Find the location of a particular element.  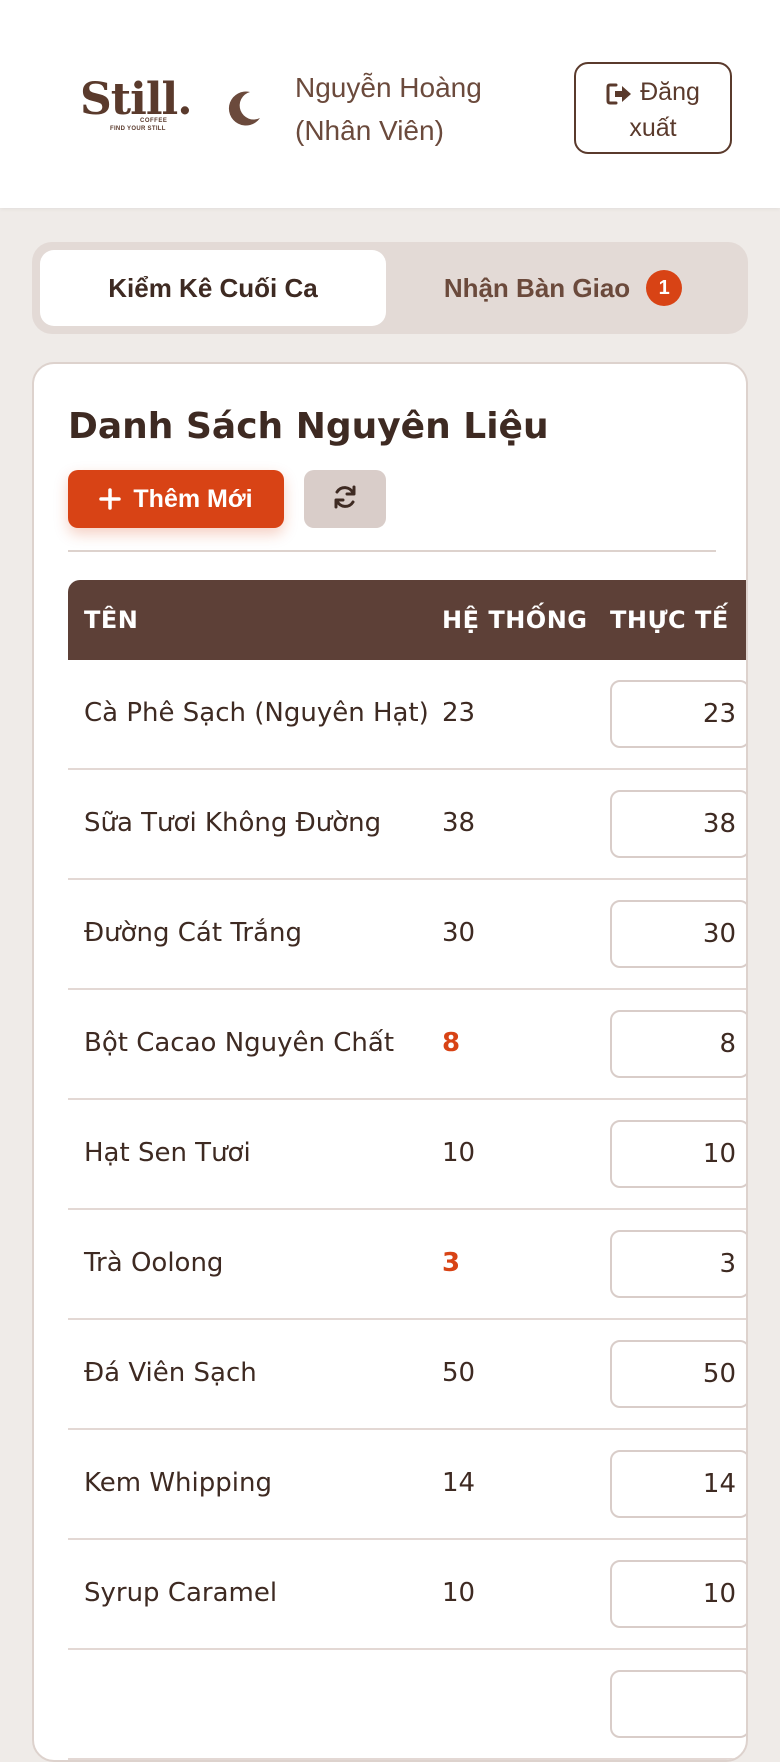

user-display-name: Nguyễn Hoàng (Nhân Viên) is located at coordinates (415, 109).